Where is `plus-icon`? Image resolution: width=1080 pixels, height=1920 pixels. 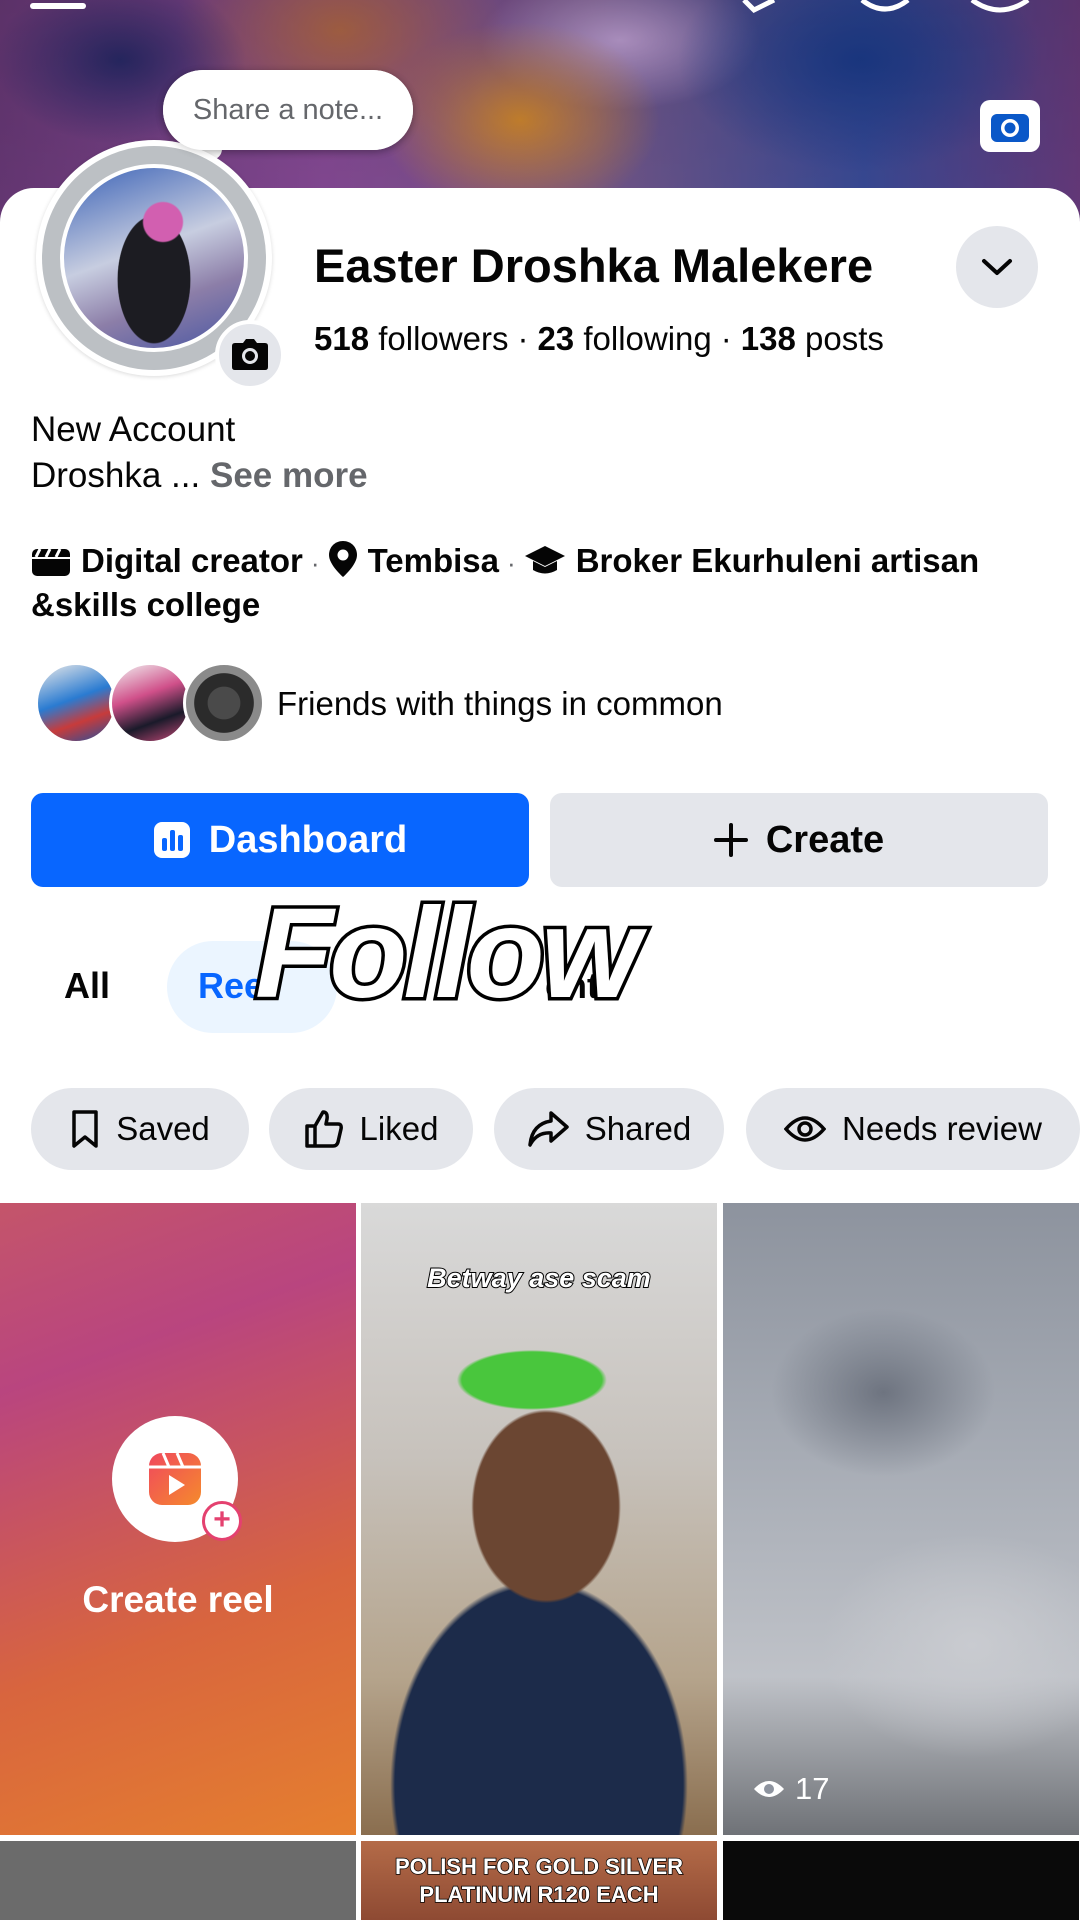
plus-icon is located at coordinates (730, 840).